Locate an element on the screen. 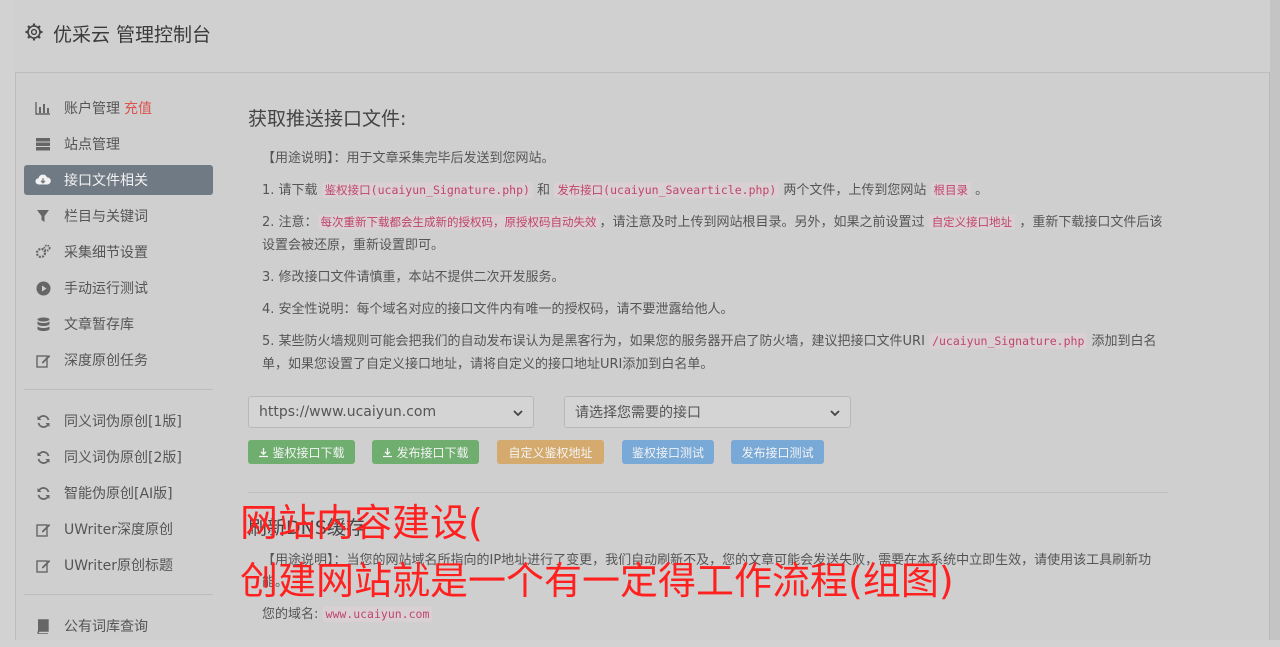 This screenshot has width=1280, height=647. pub-file-code: 发布接口(ucaiyun_Savearticle.php) is located at coordinates (667, 190).